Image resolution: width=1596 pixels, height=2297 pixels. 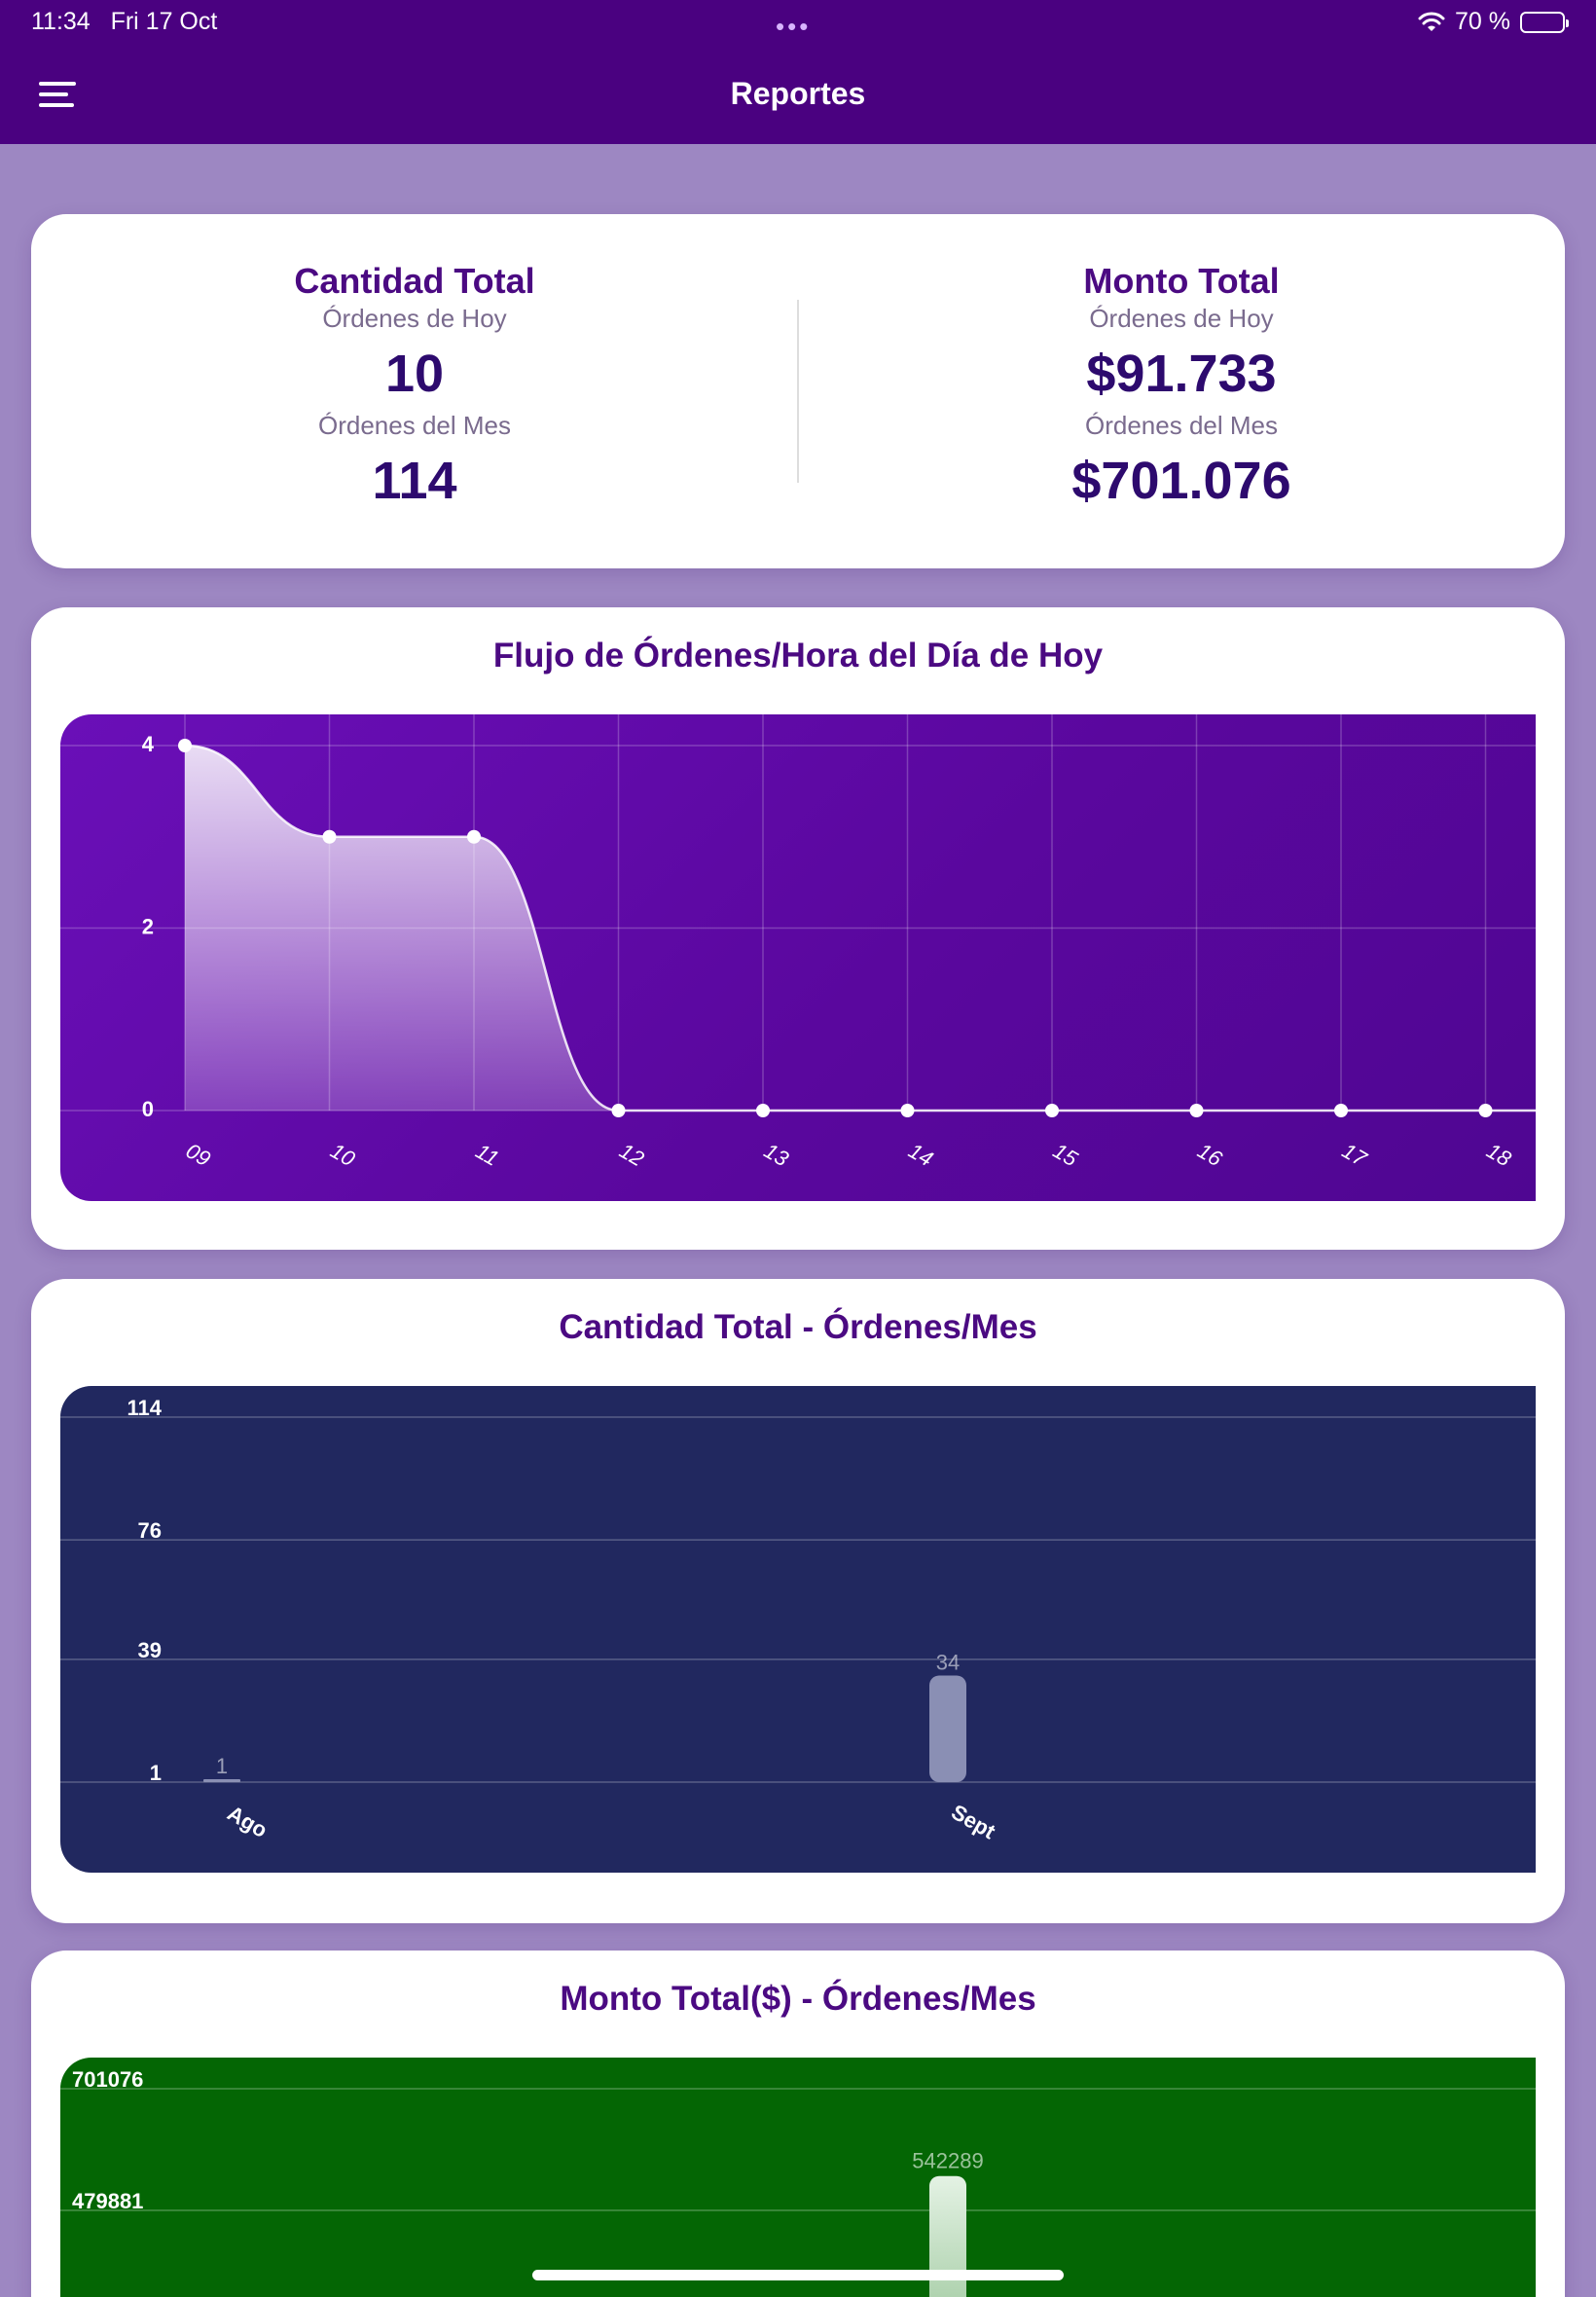 I want to click on flow-x-tick-label: 09, so click(x=198, y=1154).